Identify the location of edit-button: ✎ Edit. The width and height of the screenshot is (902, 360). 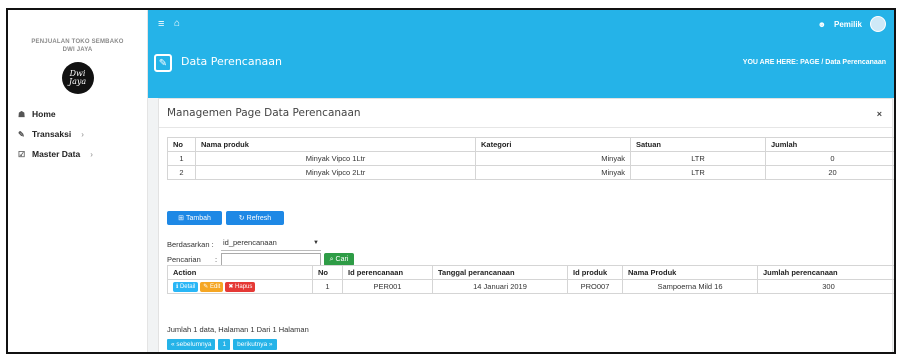
(212, 287).